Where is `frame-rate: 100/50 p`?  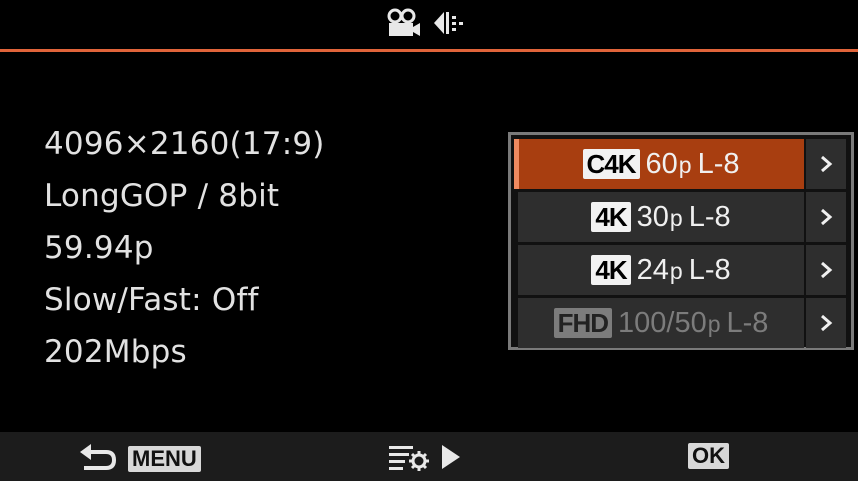 frame-rate: 100/50 p is located at coordinates (669, 323).